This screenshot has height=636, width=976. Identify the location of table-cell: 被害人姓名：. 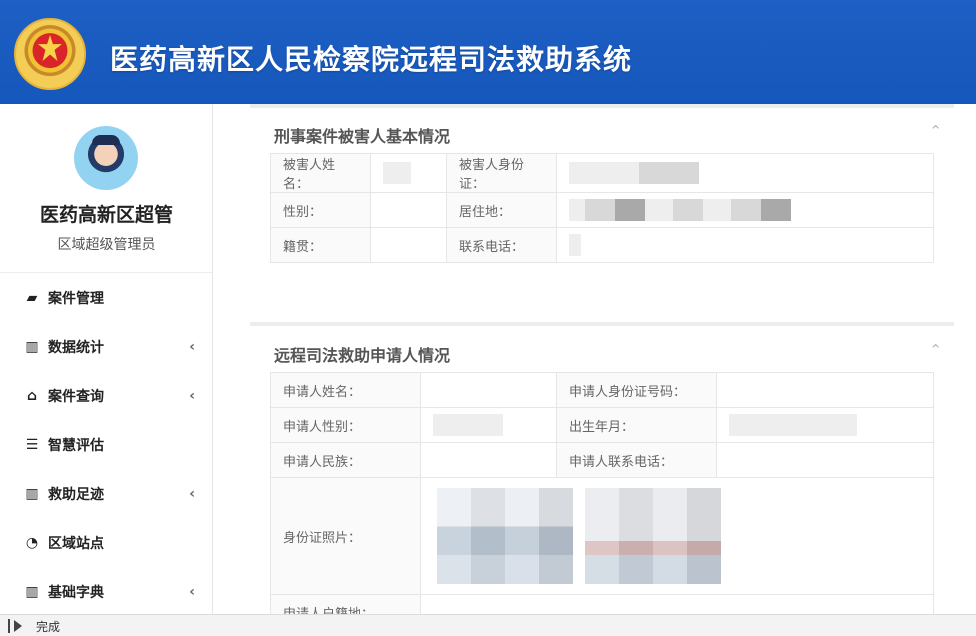
(320, 173).